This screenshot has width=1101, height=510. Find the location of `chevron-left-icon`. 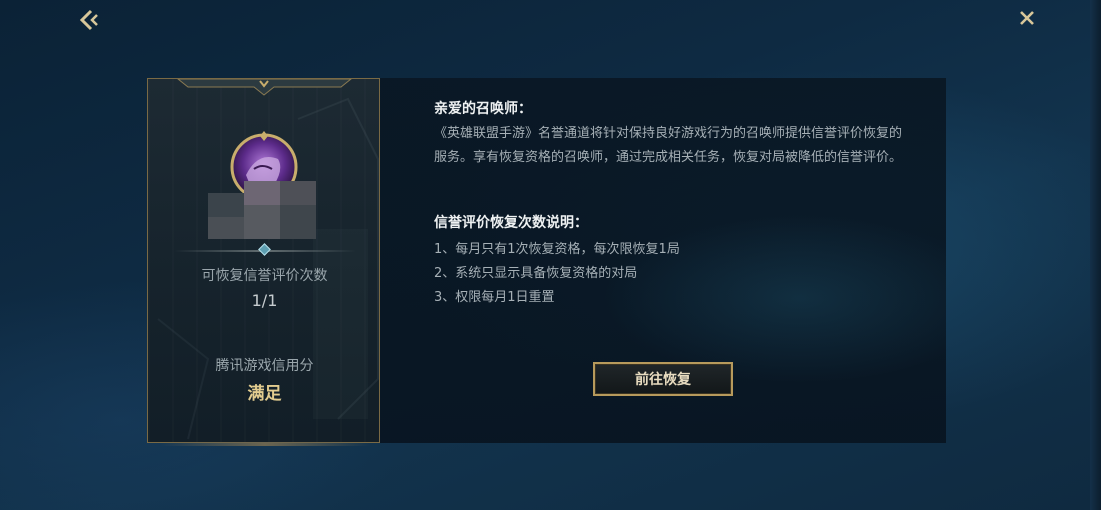

chevron-left-icon is located at coordinates (88, 20).